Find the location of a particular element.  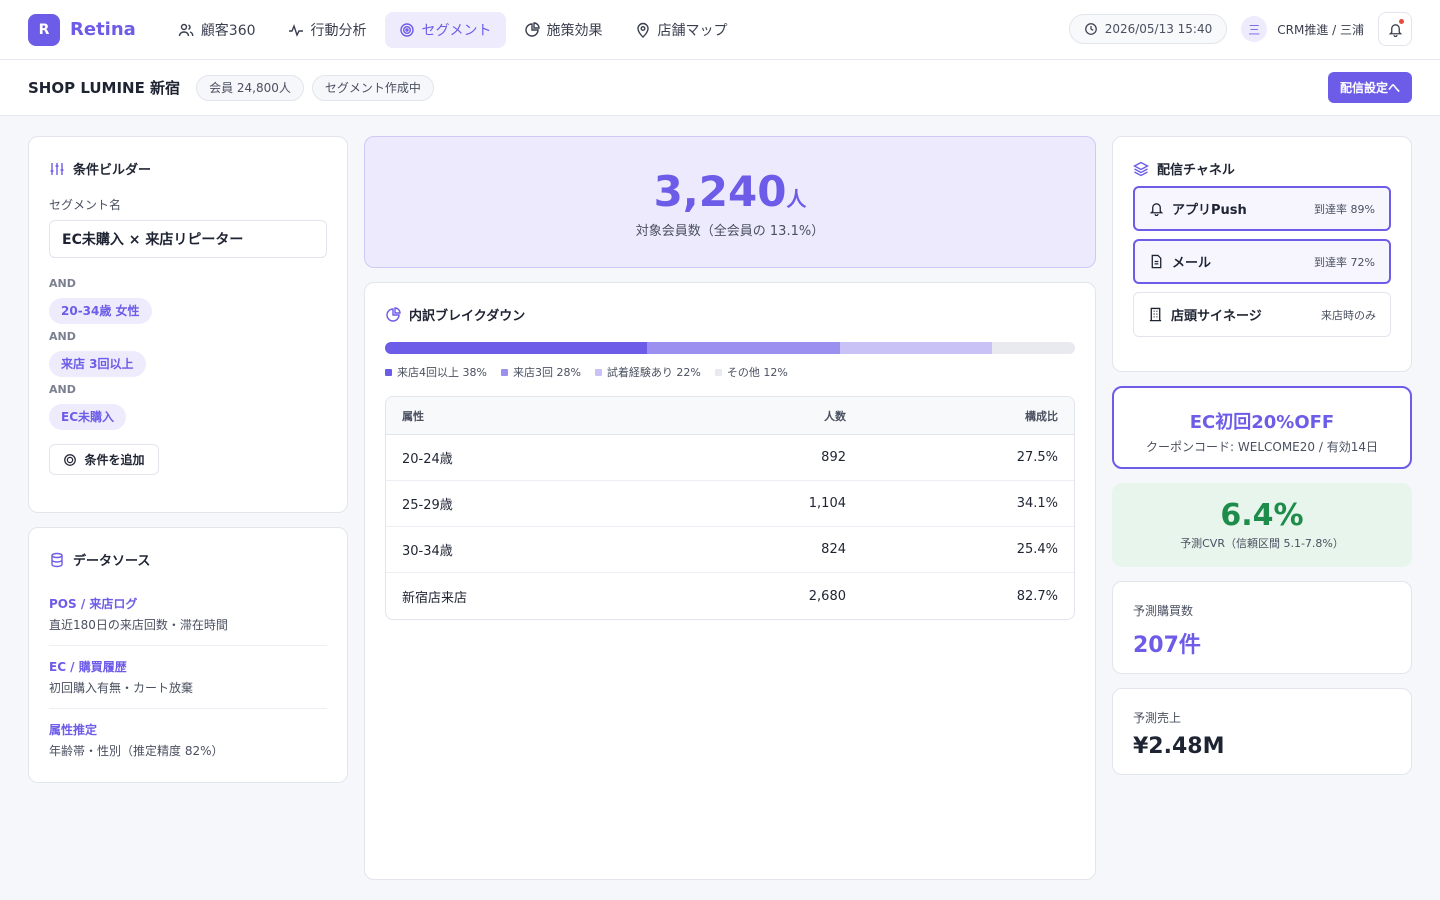

nav-item-behavior: 行動分析 is located at coordinates (327, 30).